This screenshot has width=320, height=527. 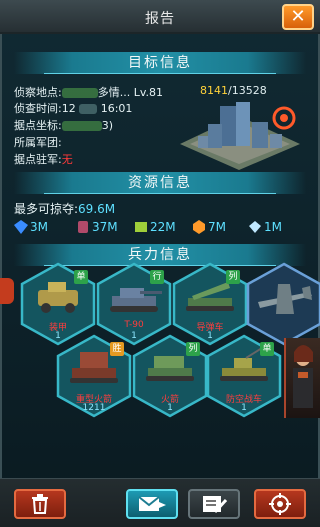 I want to click on troop-tag-badge: 胜, so click(x=117, y=349).